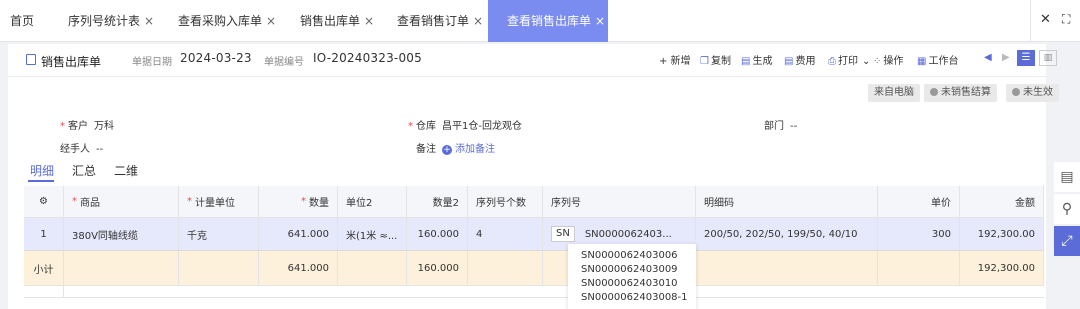 The image size is (1080, 309). What do you see at coordinates (629, 255) in the screenshot?
I see `list-item: SN0000062403006` at bounding box center [629, 255].